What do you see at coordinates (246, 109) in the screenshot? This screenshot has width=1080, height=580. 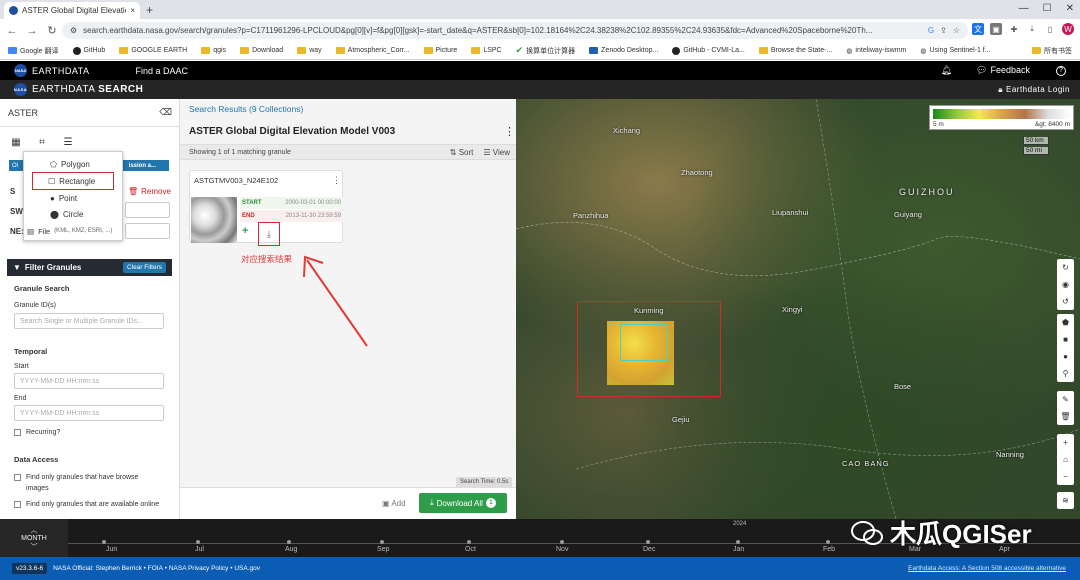 I see `search-results-breadcrumb: Search Results (9 Collections)` at bounding box center [246, 109].